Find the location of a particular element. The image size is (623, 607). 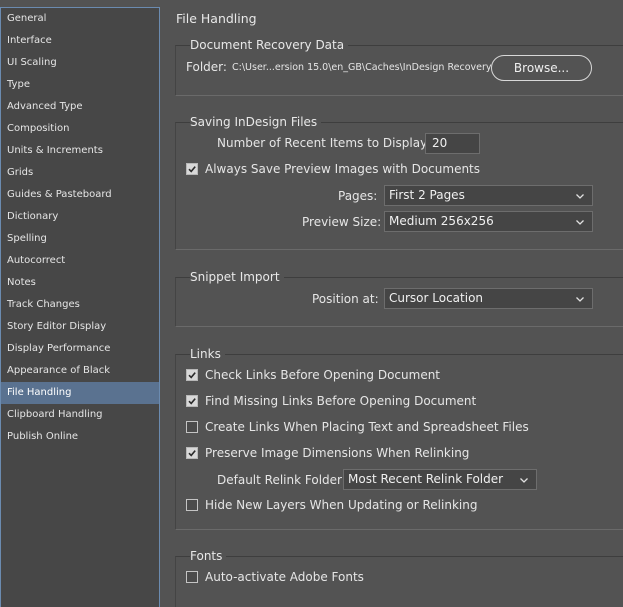

preview-size-dropdown: Medium 256x256 is located at coordinates (488, 221).